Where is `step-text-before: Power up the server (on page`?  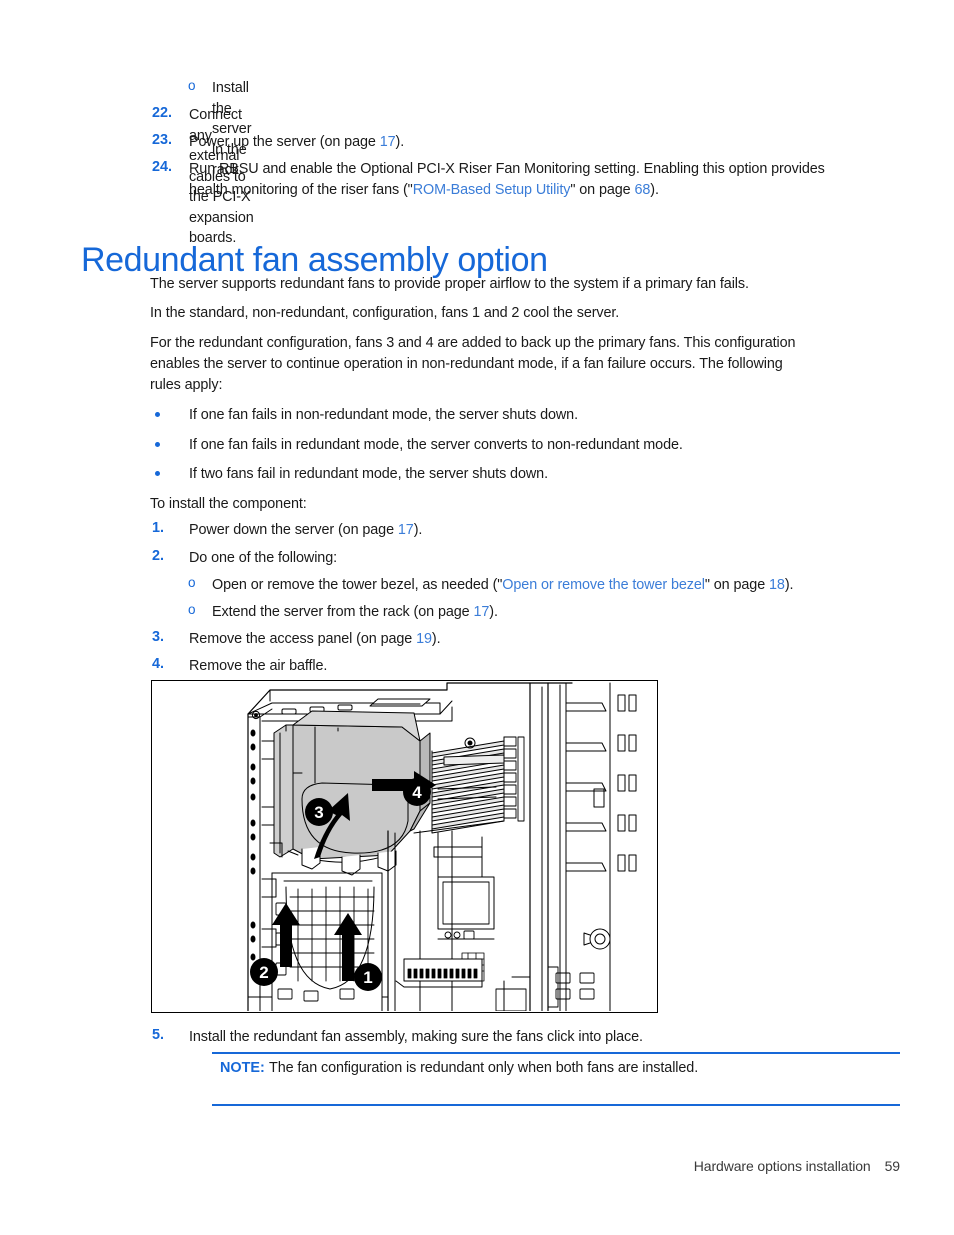 step-text-before: Power up the server (on page is located at coordinates (284, 142).